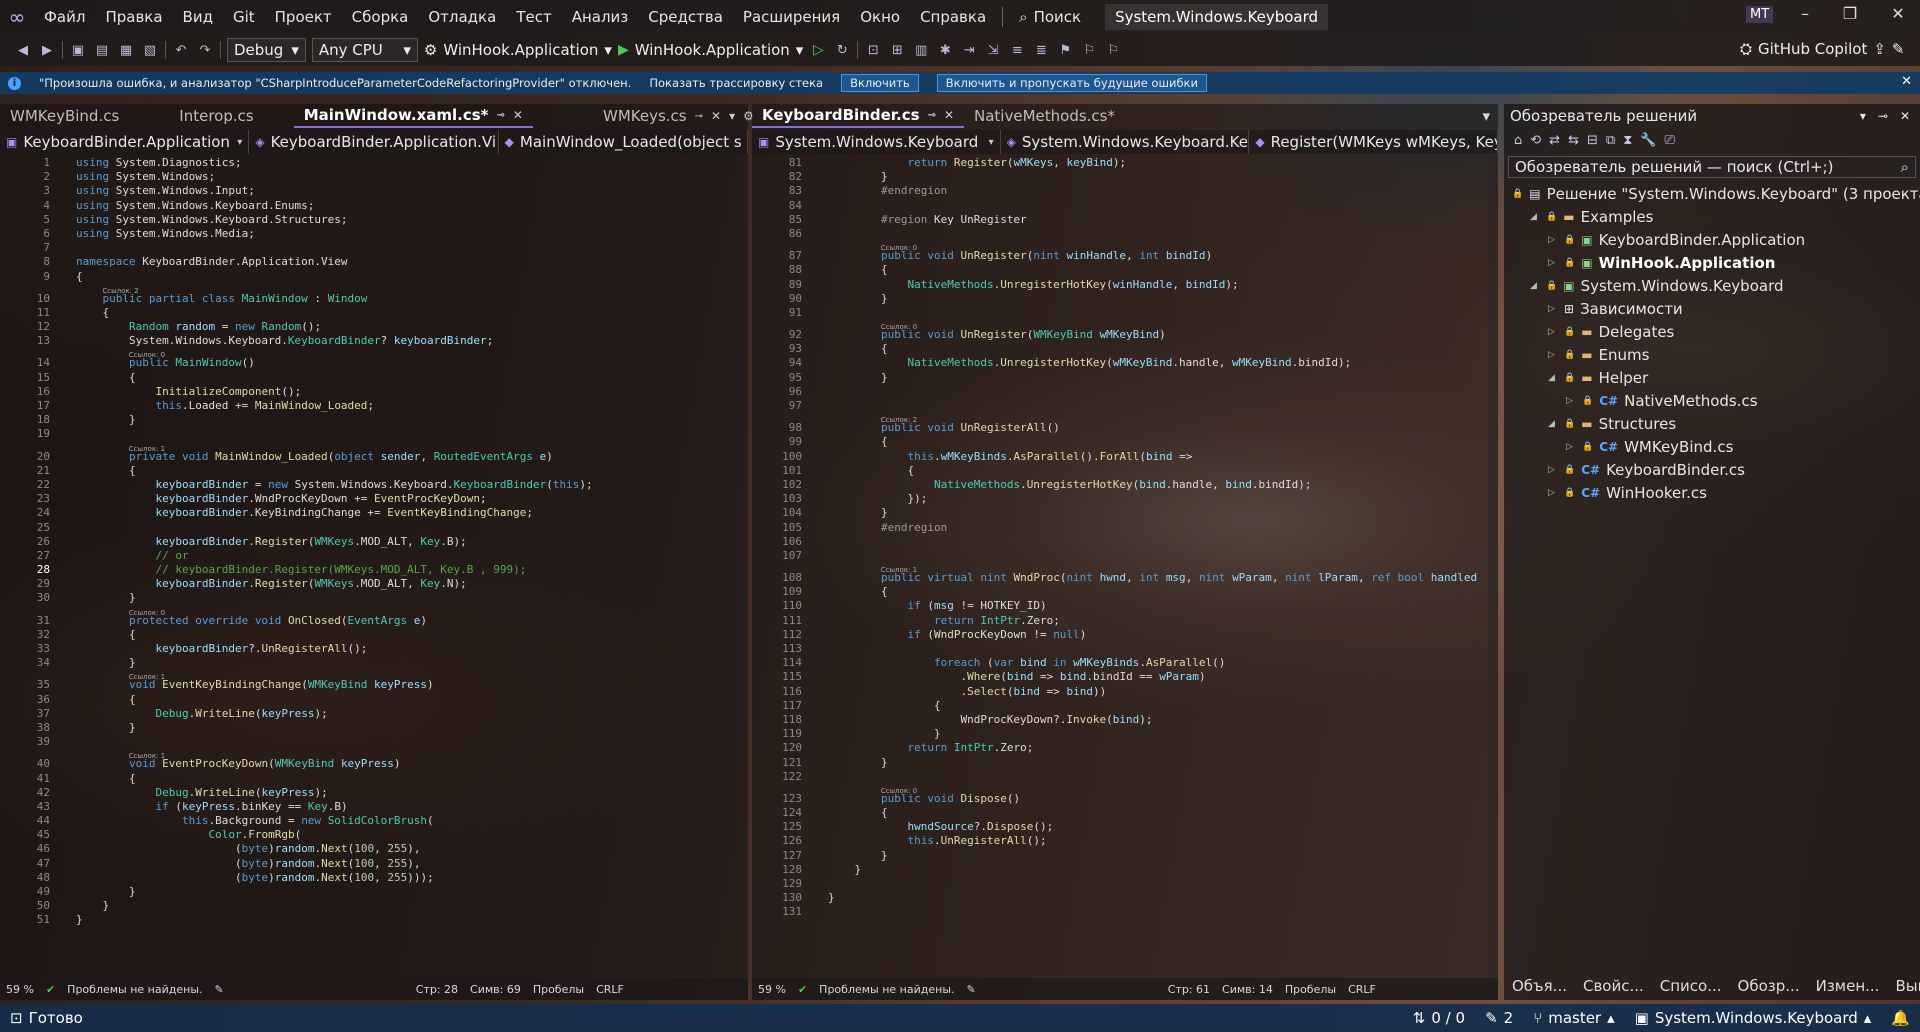 This screenshot has height=1032, width=1920. I want to click on tab-mainwindow: MainWindow.xaml.cs* ⊸ ✕, so click(413, 116).